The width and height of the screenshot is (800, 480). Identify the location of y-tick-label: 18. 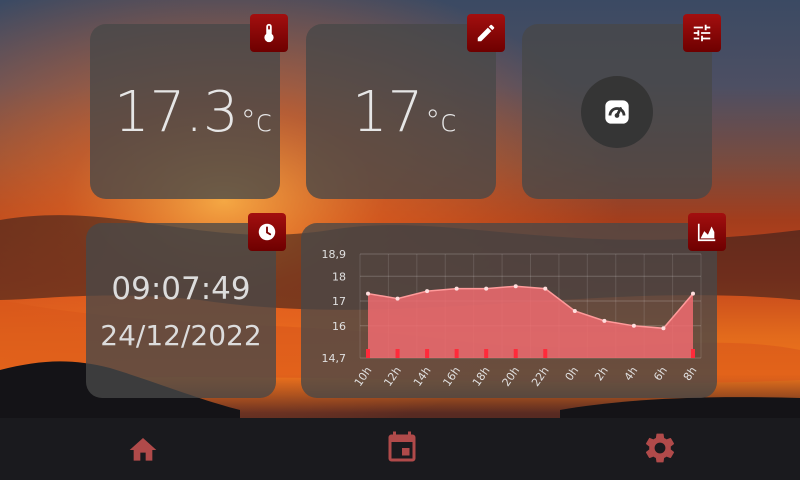
(339, 276).